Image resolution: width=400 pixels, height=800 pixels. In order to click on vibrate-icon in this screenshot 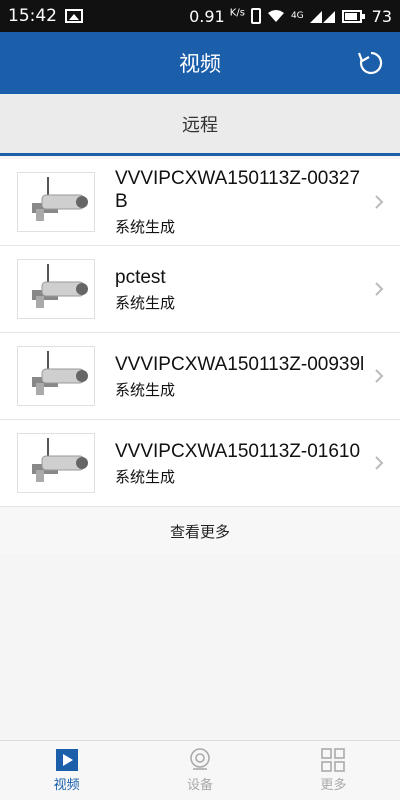, I will do `click(255, 16)`.